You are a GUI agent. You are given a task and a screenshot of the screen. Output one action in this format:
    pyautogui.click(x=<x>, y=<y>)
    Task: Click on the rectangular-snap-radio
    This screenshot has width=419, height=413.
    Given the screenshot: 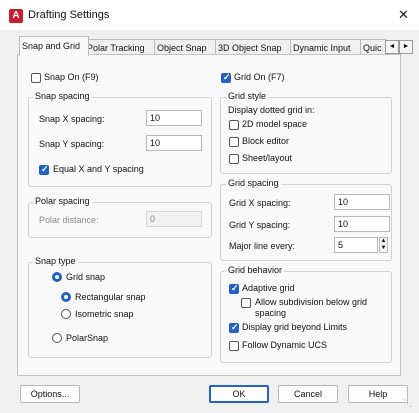 What is the action you would take?
    pyautogui.click(x=66, y=297)
    